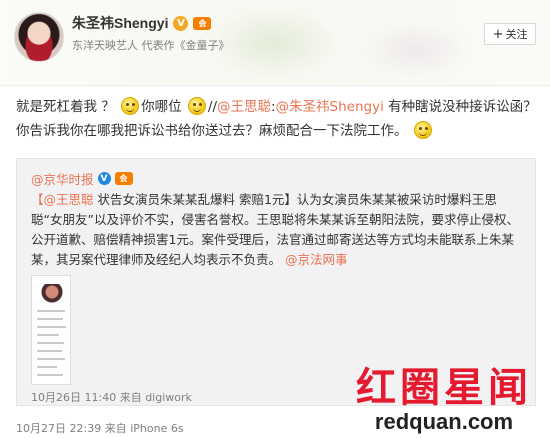 This screenshot has width=550, height=438. Describe the element at coordinates (516, 34) in the screenshot. I see `follow-button-label: 关注` at that location.